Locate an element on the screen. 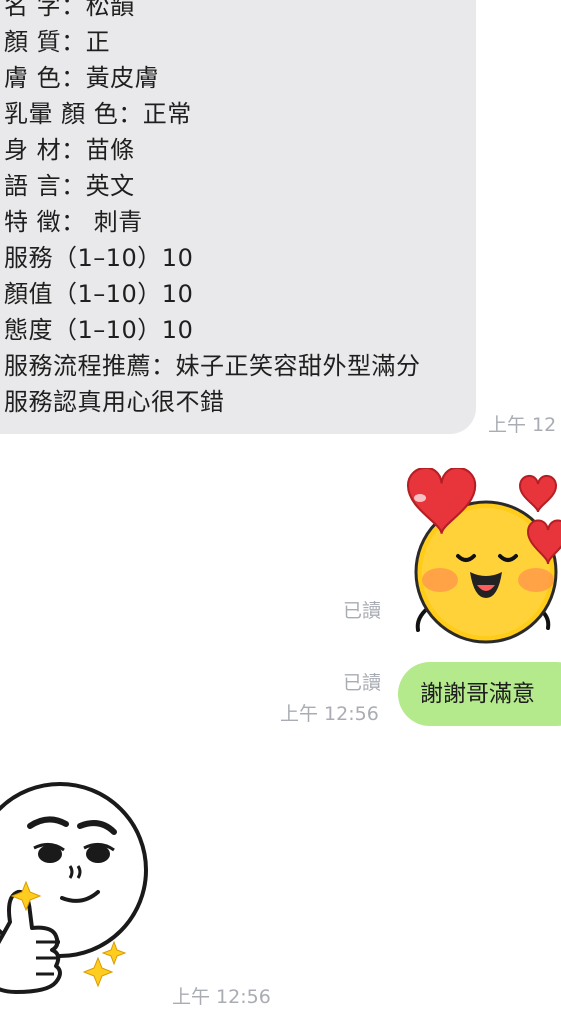 The image size is (561, 1009). message-line: 態度（1–10）10 is located at coordinates (99, 330).